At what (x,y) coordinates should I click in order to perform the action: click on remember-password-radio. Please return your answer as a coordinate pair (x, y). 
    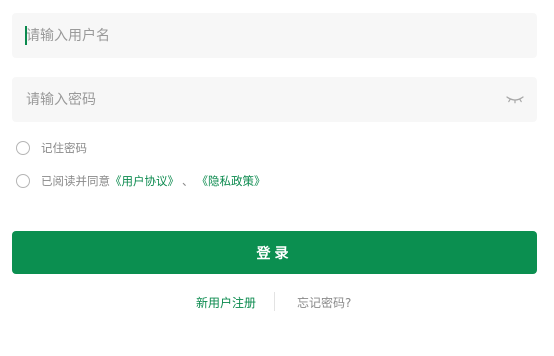
    Looking at the image, I should click on (23, 148).